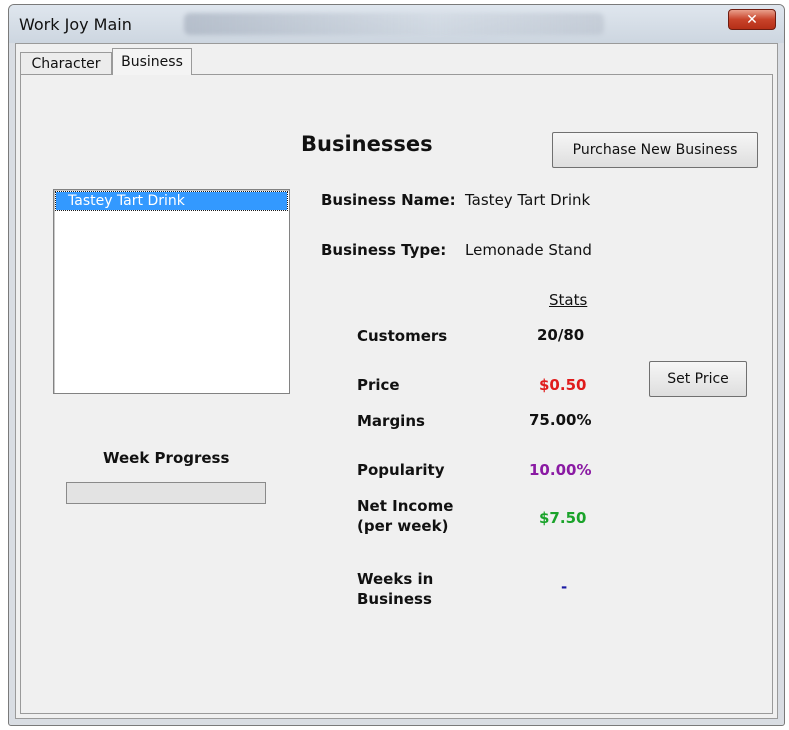 The image size is (789, 730). Describe the element at coordinates (561, 335) in the screenshot. I see `customers-value: 20/80` at that location.